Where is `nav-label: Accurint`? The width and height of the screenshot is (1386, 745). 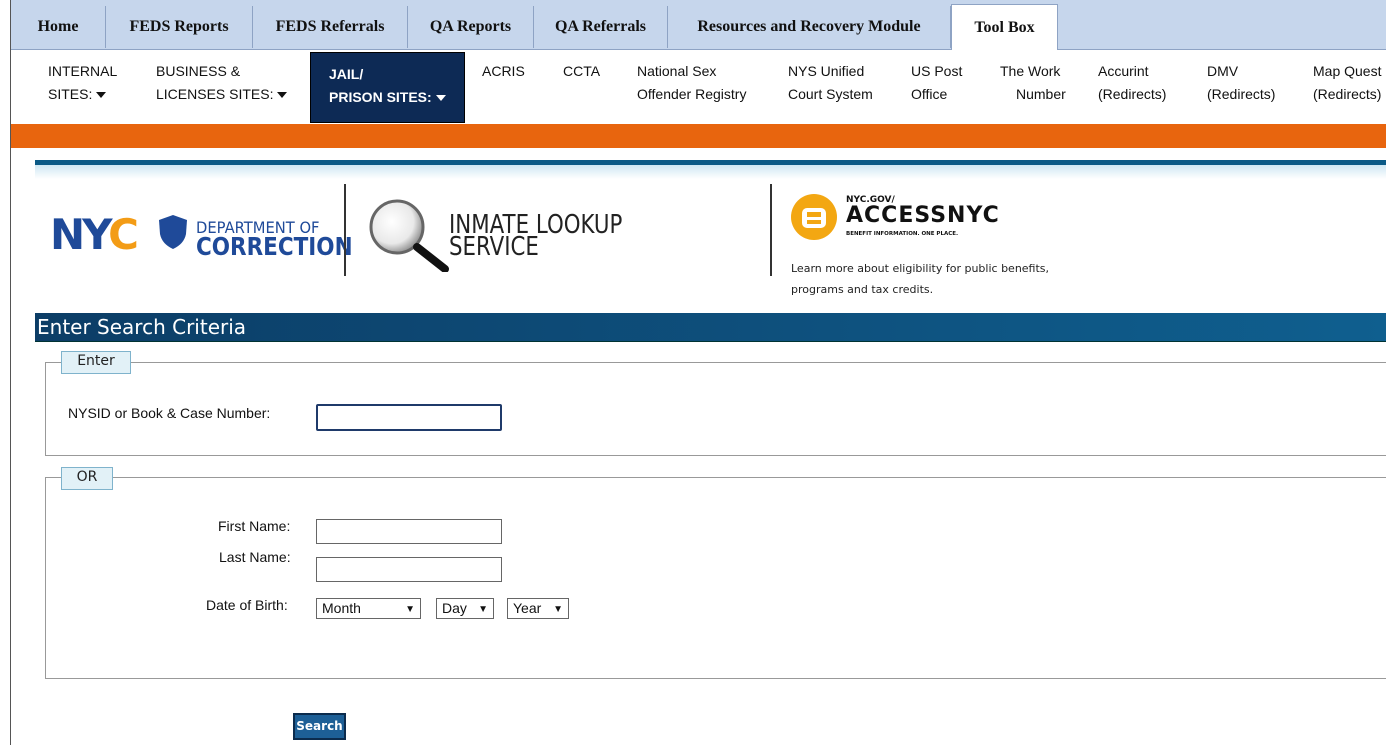
nav-label: Accurint is located at coordinates (1123, 71).